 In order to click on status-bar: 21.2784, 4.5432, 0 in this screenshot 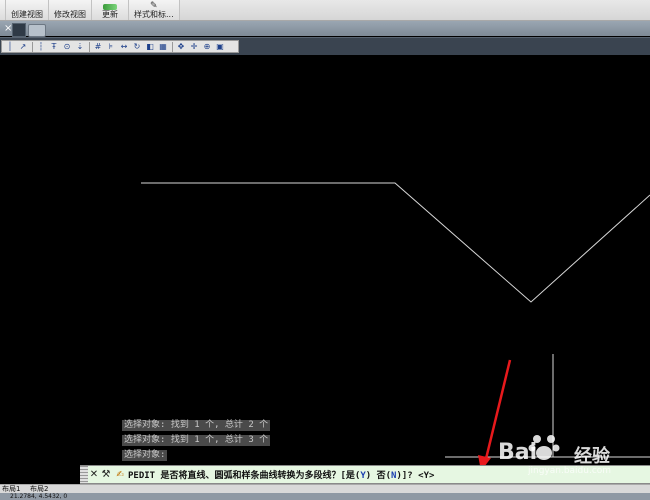, I will do `click(325, 496)`.